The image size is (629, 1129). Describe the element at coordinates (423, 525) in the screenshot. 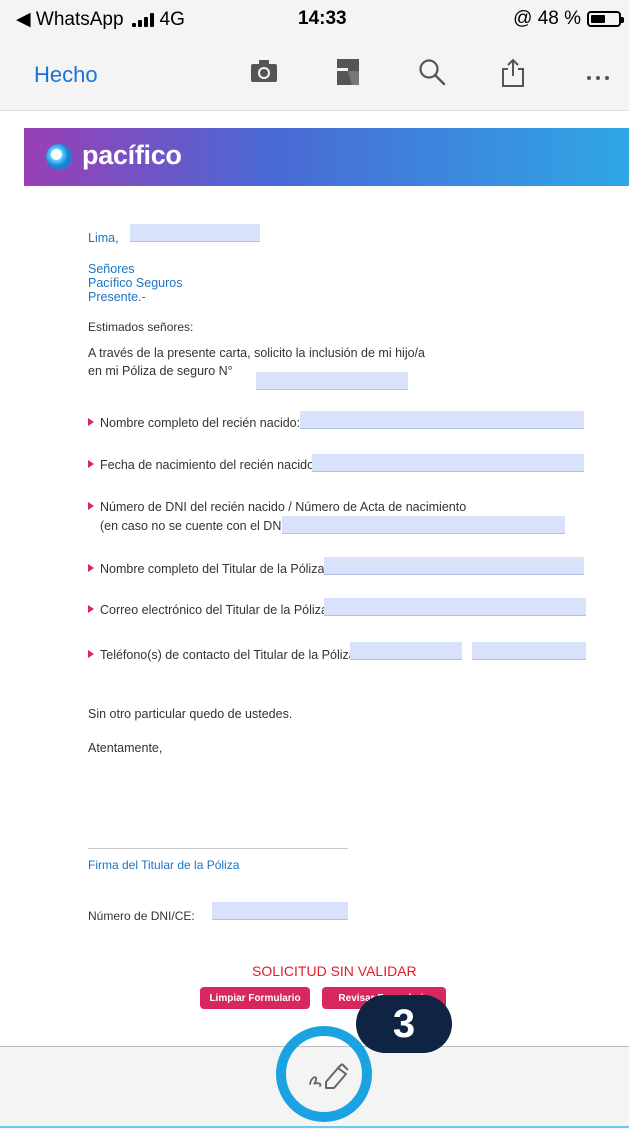

I see `dni-field` at that location.